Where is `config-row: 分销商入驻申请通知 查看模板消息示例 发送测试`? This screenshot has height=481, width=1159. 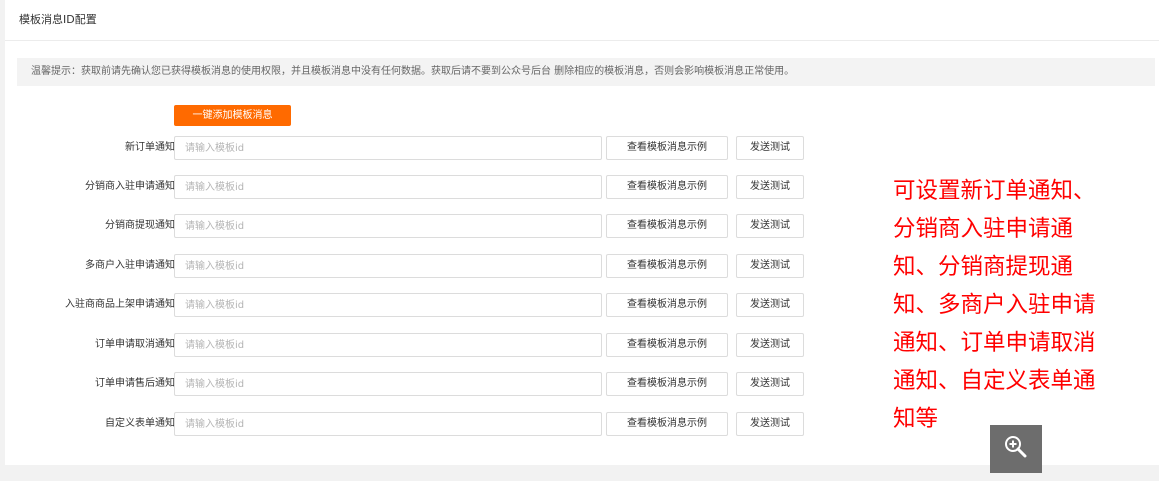 config-row: 分销商入驻申请通知 查看模板消息示例 发送测试 is located at coordinates (415, 187).